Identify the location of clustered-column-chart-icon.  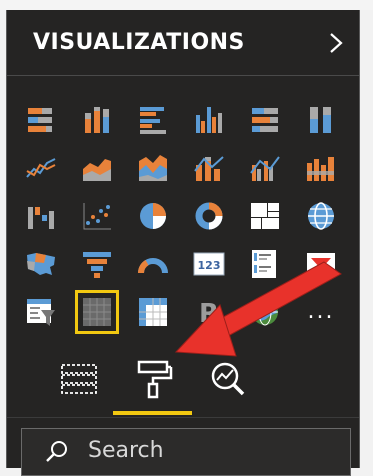
(209, 120).